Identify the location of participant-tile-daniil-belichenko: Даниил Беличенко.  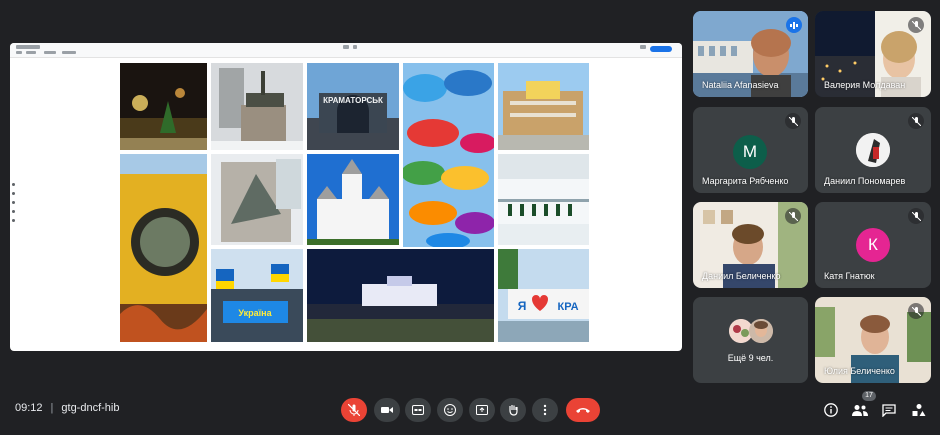
(750, 245).